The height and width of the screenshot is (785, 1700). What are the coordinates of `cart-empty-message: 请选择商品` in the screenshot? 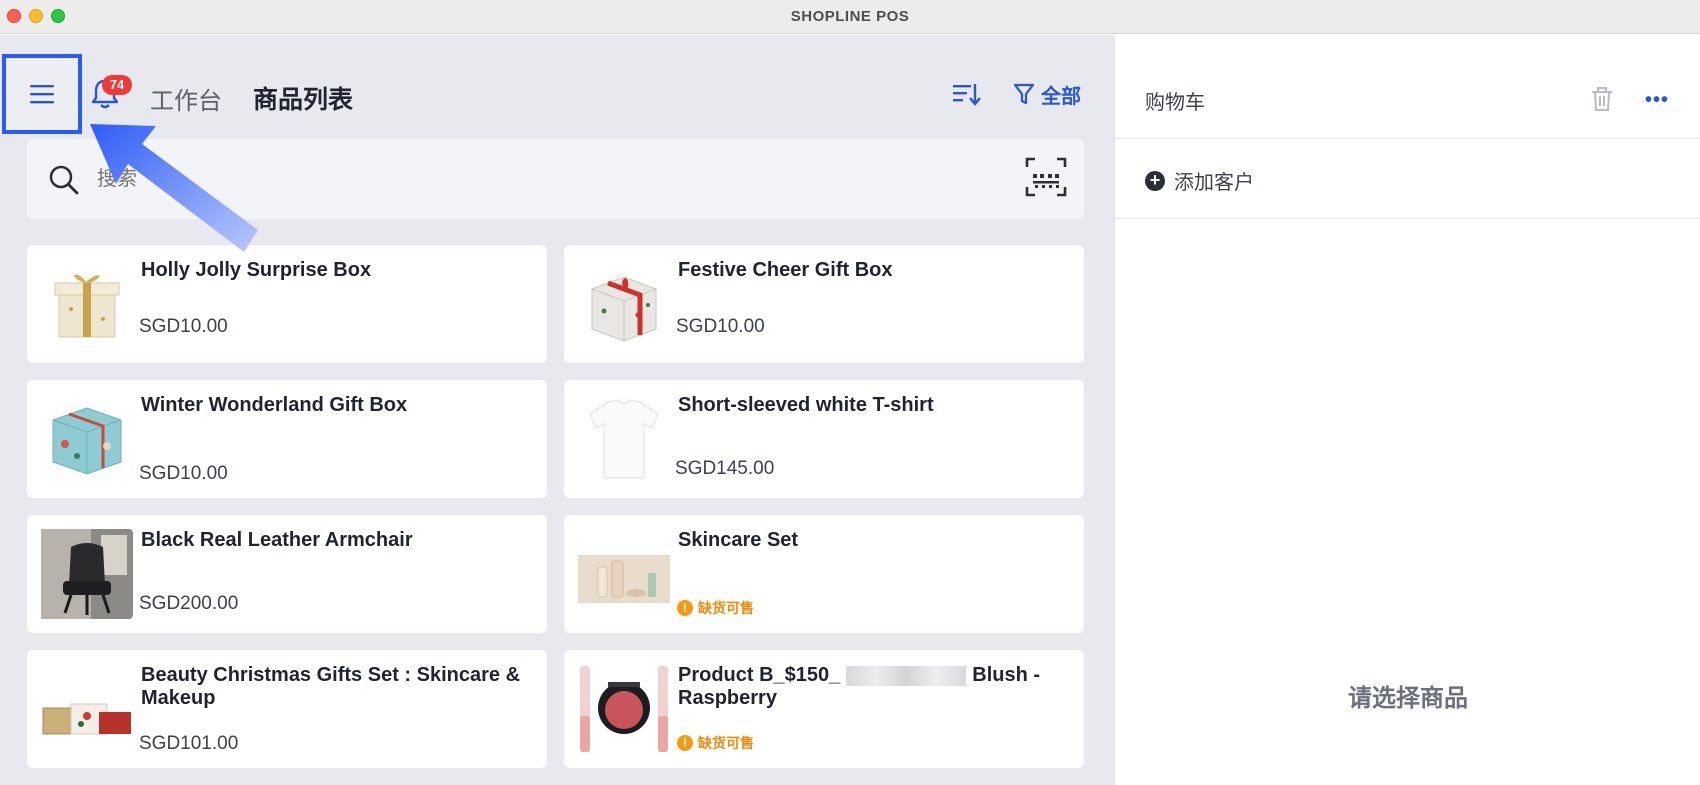 It's located at (1408, 698).